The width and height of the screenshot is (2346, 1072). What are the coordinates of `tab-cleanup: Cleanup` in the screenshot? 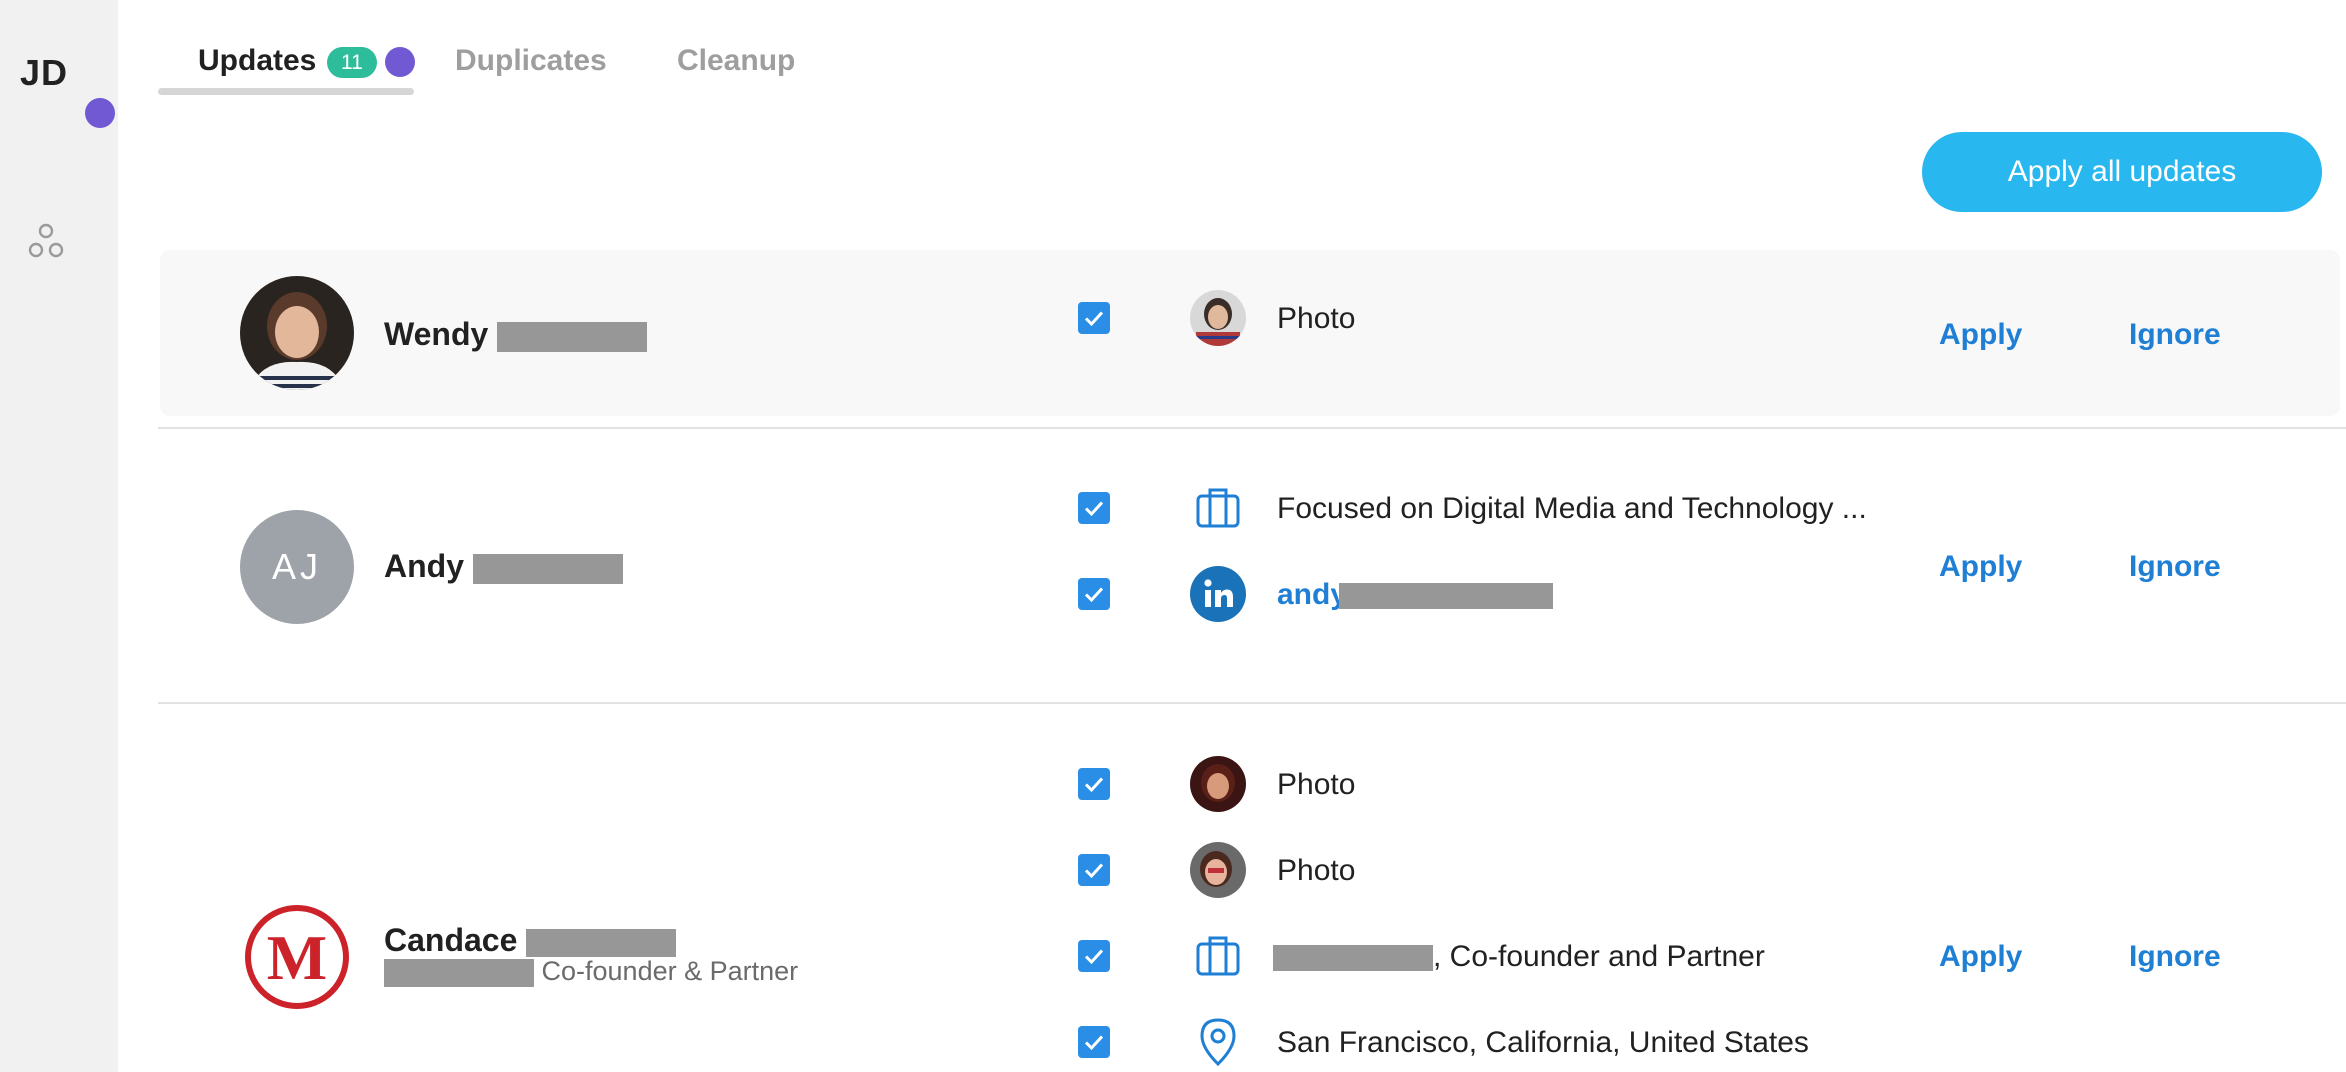 It's located at (736, 61).